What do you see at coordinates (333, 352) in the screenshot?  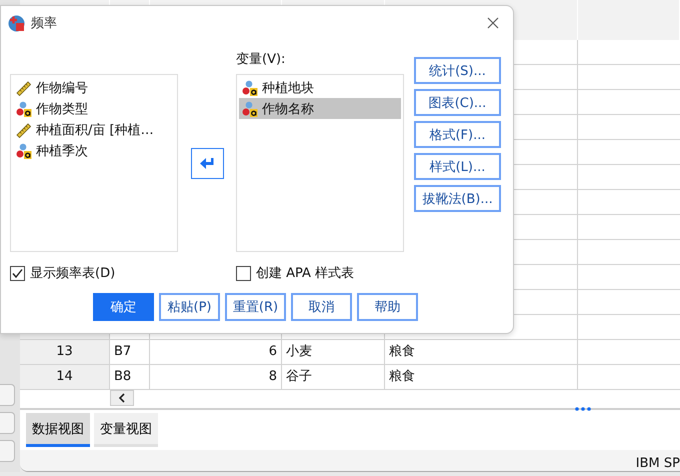 I see `table-cell: 小麦` at bounding box center [333, 352].